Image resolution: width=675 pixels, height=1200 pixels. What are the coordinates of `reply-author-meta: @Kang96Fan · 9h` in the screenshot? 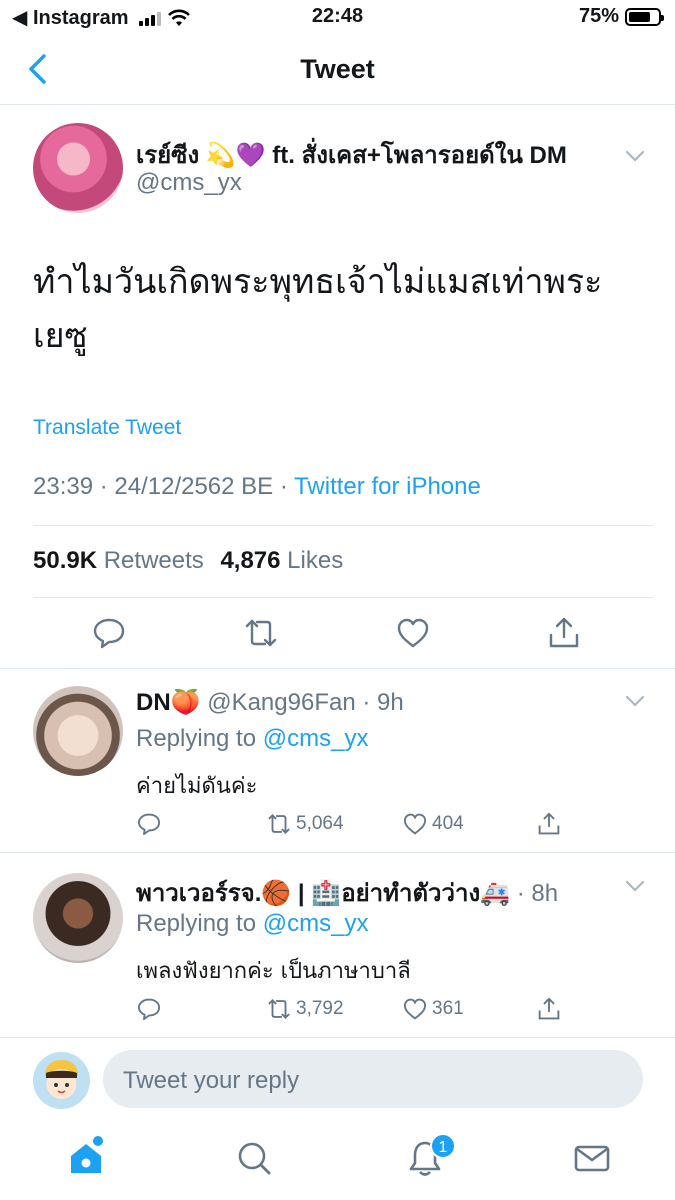 It's located at (302, 702).